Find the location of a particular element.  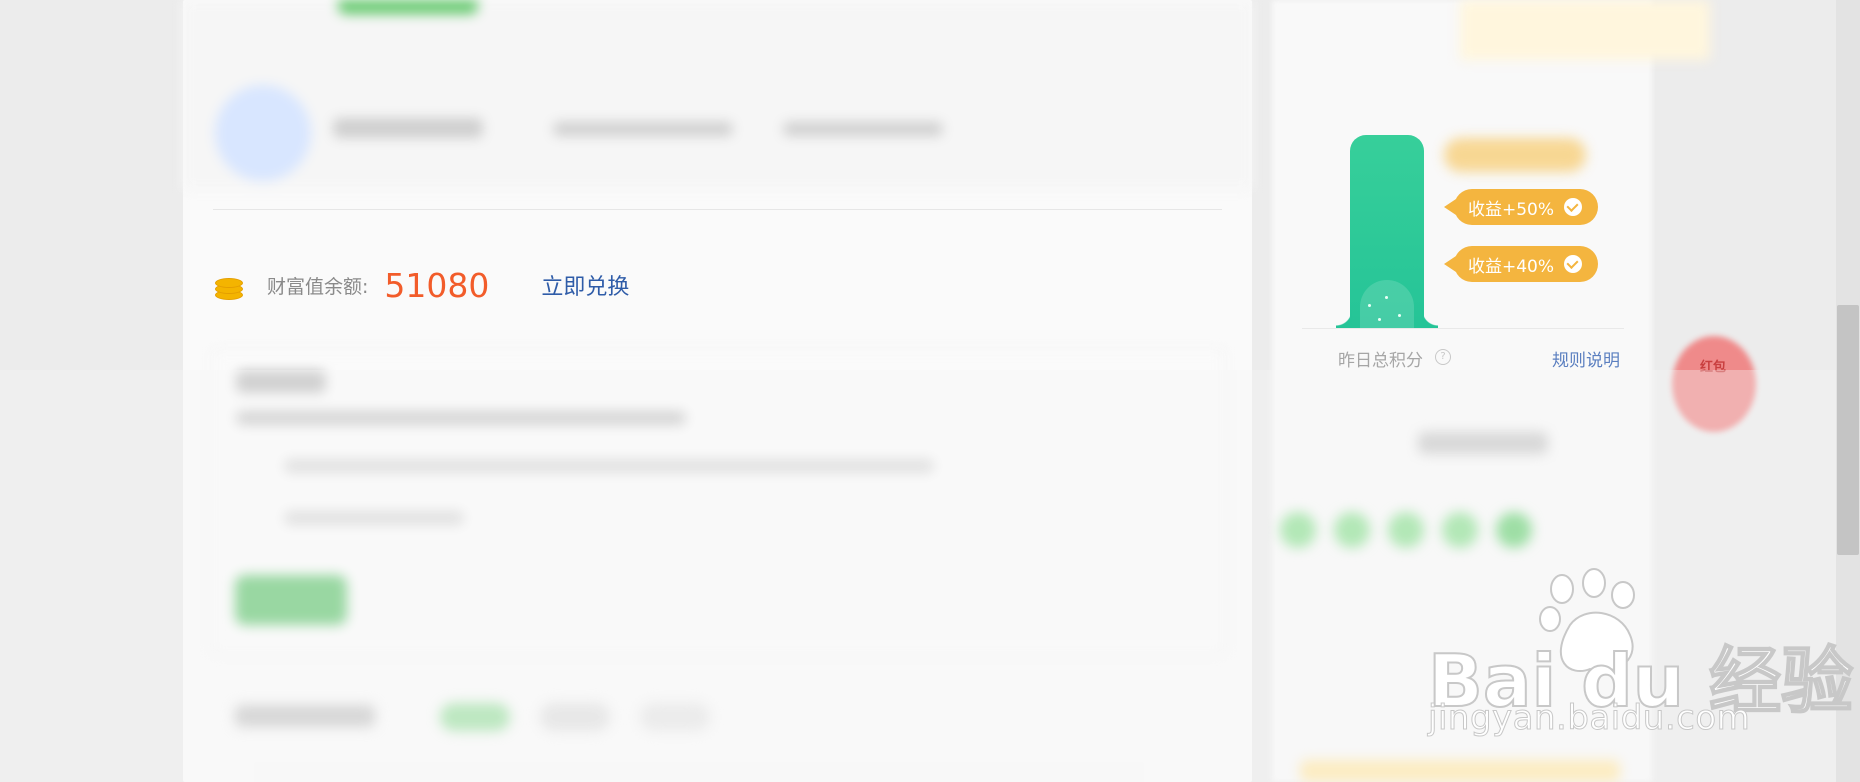

income-badge-50: 收益+50% is located at coordinates (1521, 207).